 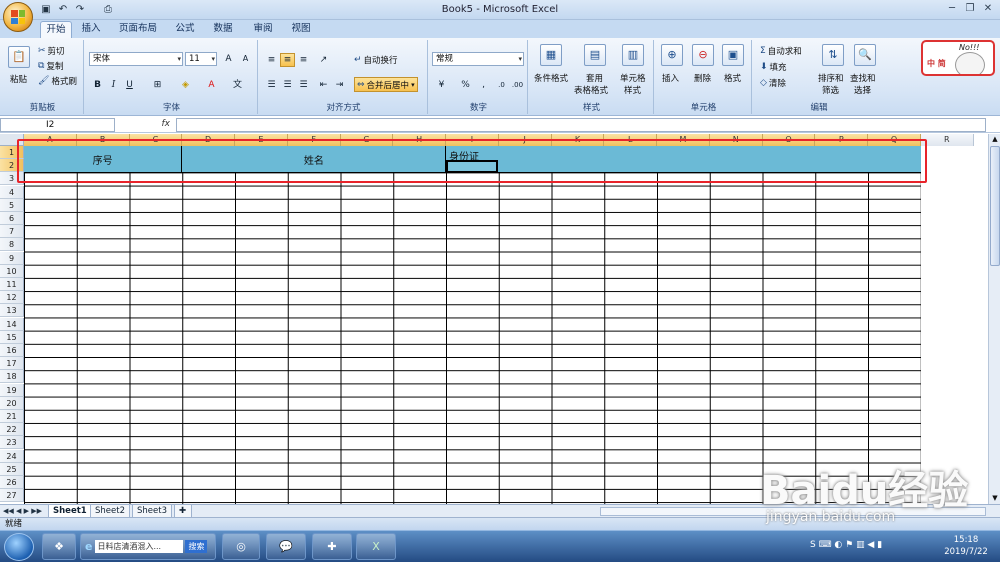 What do you see at coordinates (287, 60) in the screenshot?
I see `align-middle-icon: ≡` at bounding box center [287, 60].